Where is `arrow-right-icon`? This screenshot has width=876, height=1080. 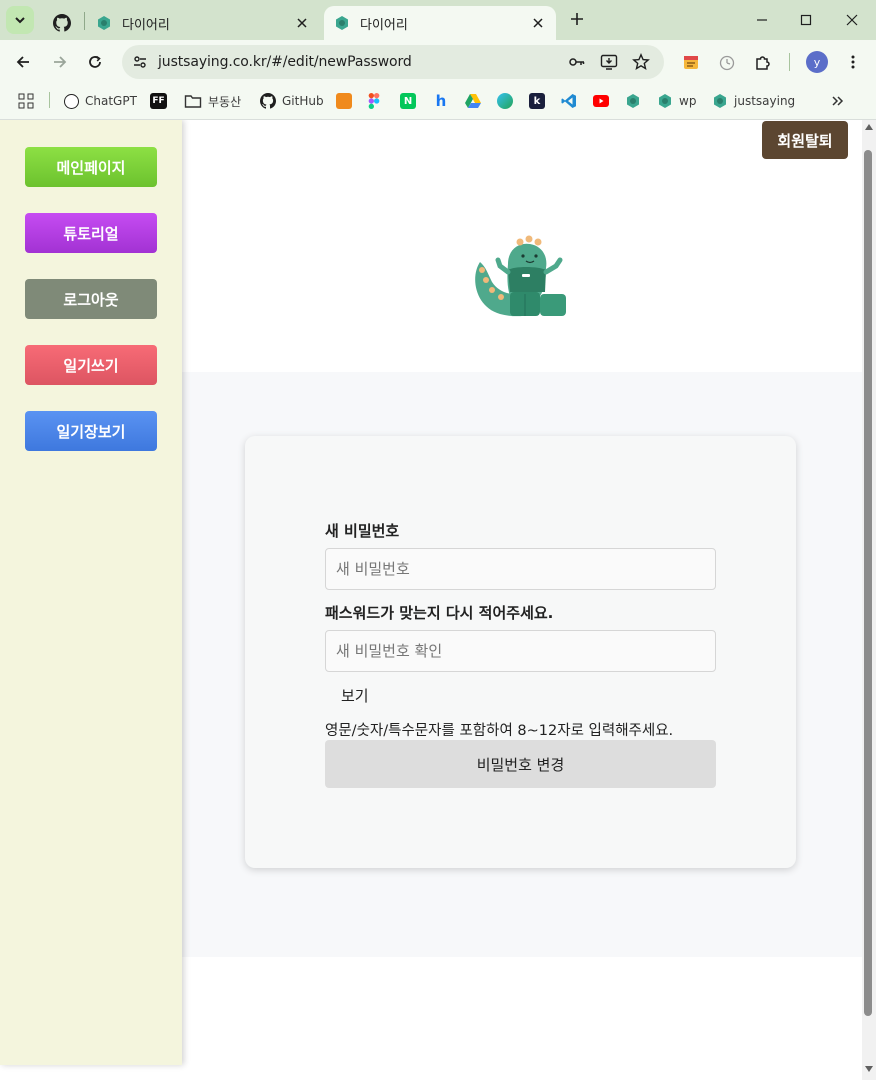 arrow-right-icon is located at coordinates (60, 62).